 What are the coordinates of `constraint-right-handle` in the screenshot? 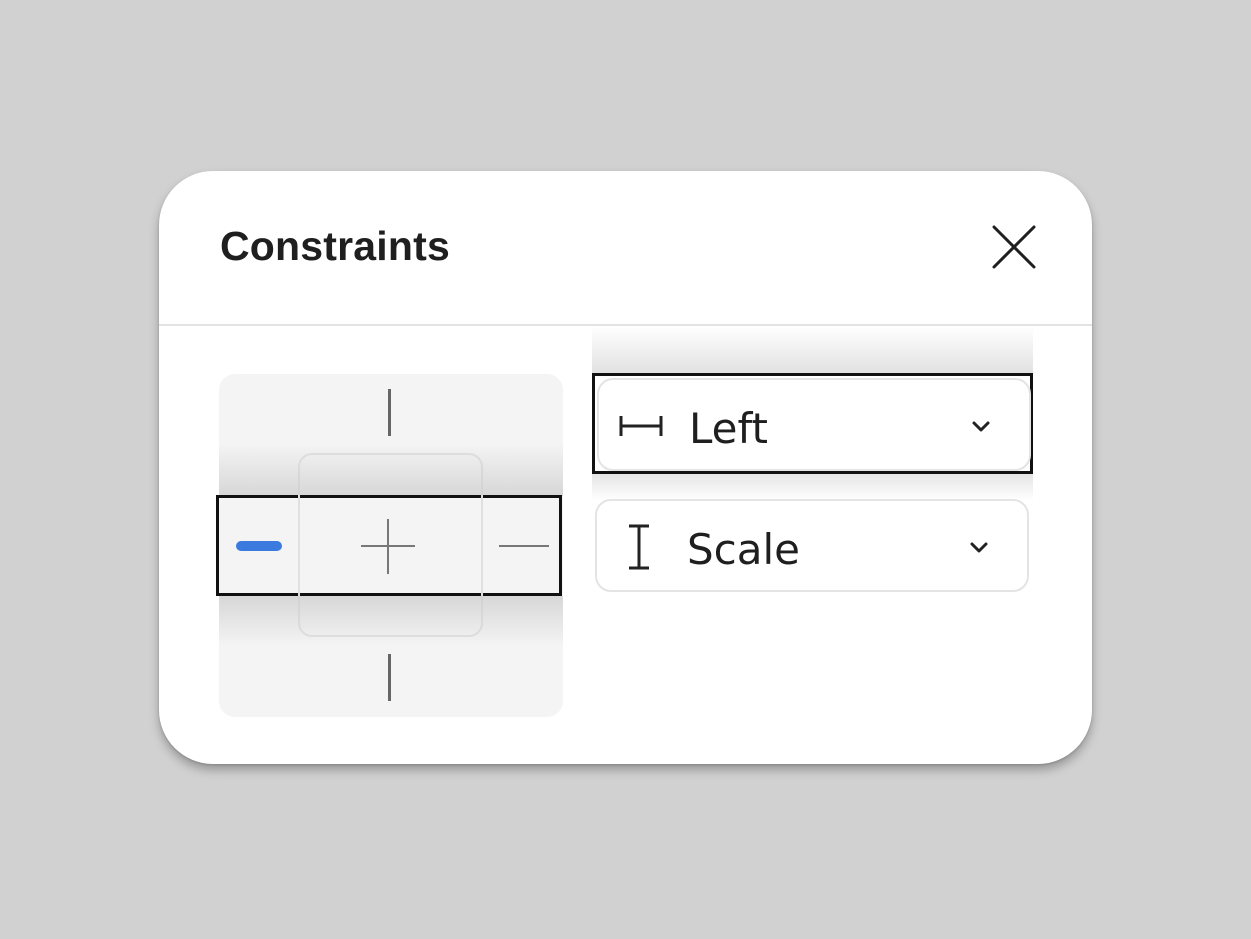 It's located at (524, 546).